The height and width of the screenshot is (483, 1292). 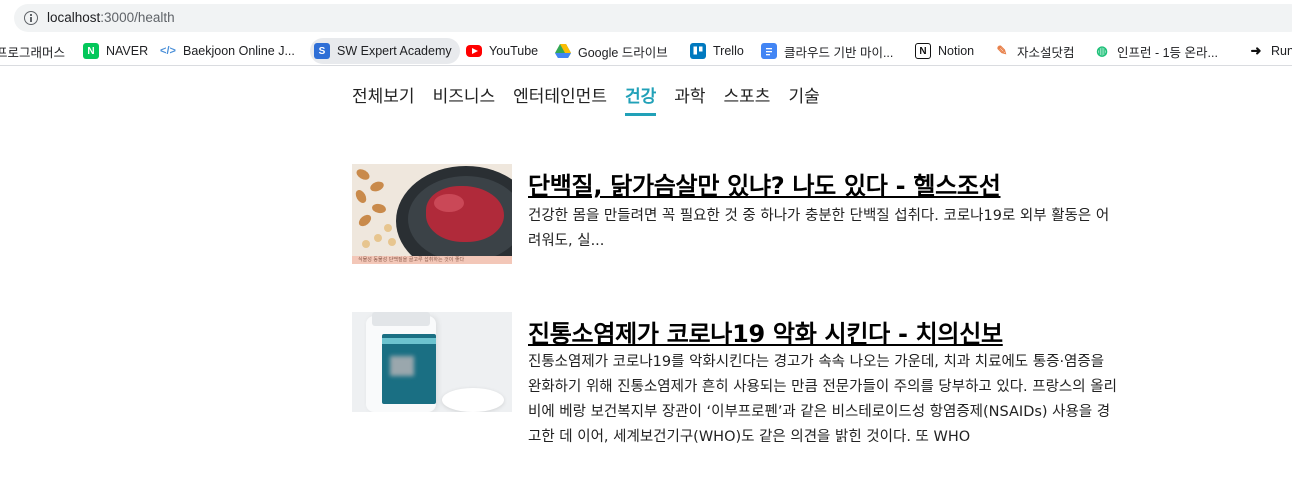 I want to click on tab-business: 비즈니스, so click(x=464, y=100).